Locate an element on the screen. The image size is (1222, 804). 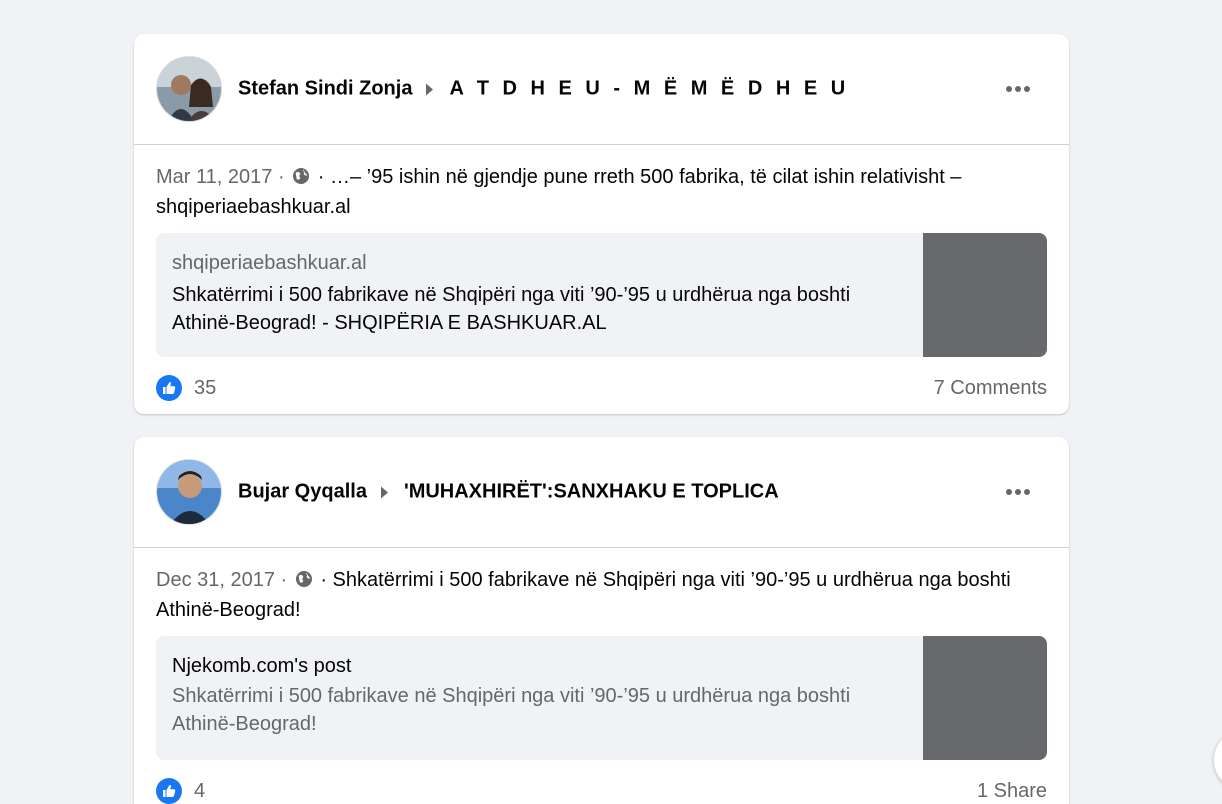
reaction-count: 4 is located at coordinates (200, 790).